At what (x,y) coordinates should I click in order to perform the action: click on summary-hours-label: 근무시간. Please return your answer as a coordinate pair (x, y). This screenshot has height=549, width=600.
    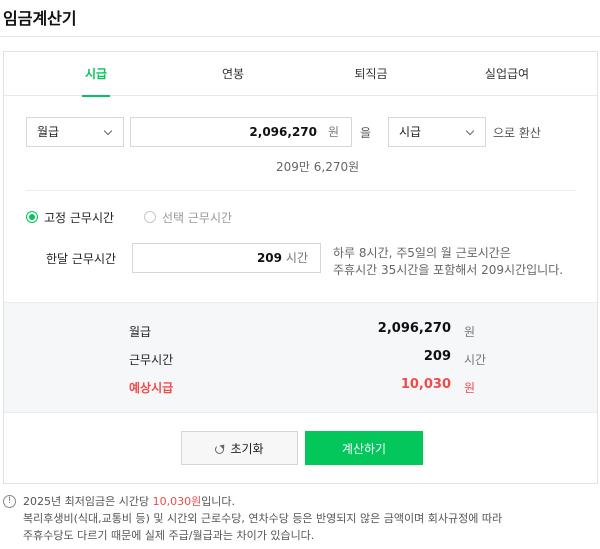
    Looking at the image, I should click on (151, 360).